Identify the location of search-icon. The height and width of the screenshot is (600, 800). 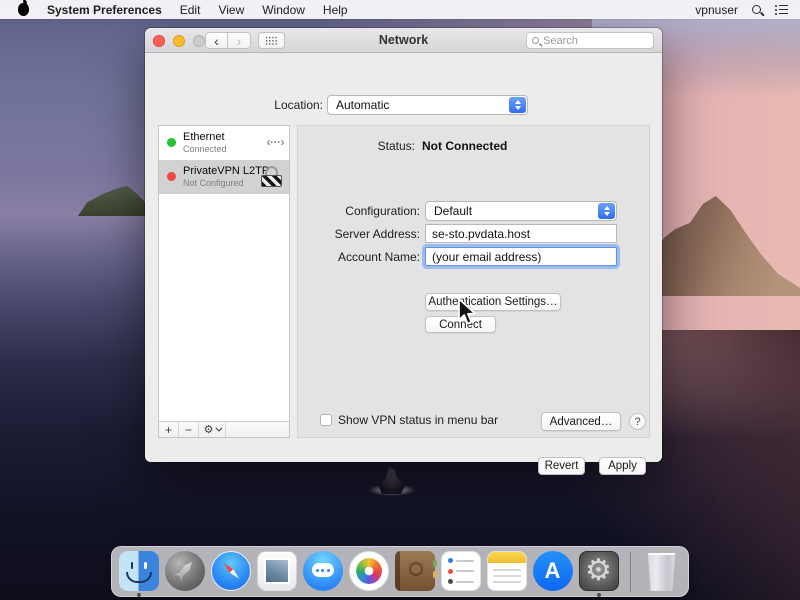
(537, 42).